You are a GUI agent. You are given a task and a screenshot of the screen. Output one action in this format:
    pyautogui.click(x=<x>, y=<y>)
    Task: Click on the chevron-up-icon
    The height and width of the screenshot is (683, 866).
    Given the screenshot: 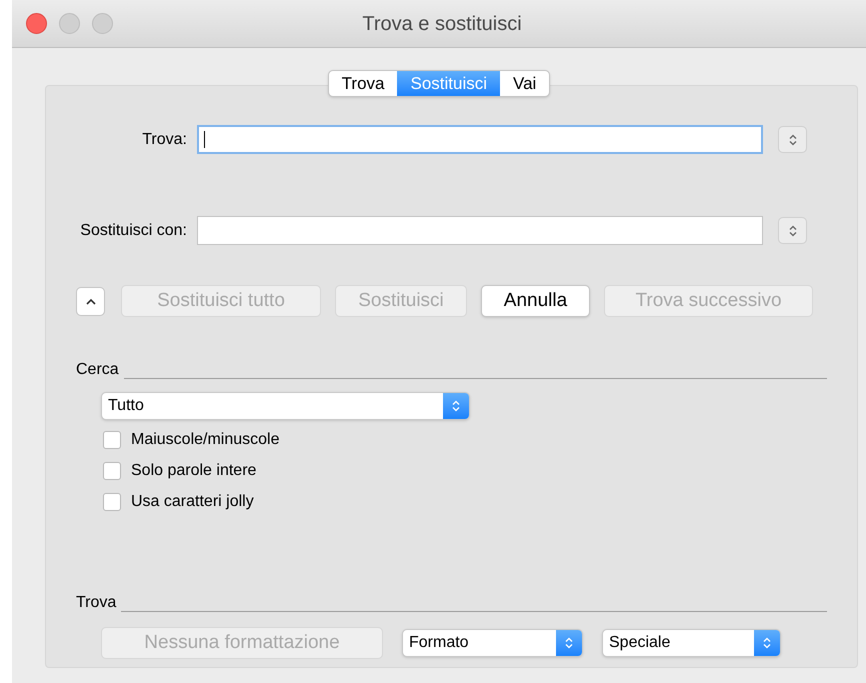 What is the action you would take?
    pyautogui.click(x=91, y=301)
    